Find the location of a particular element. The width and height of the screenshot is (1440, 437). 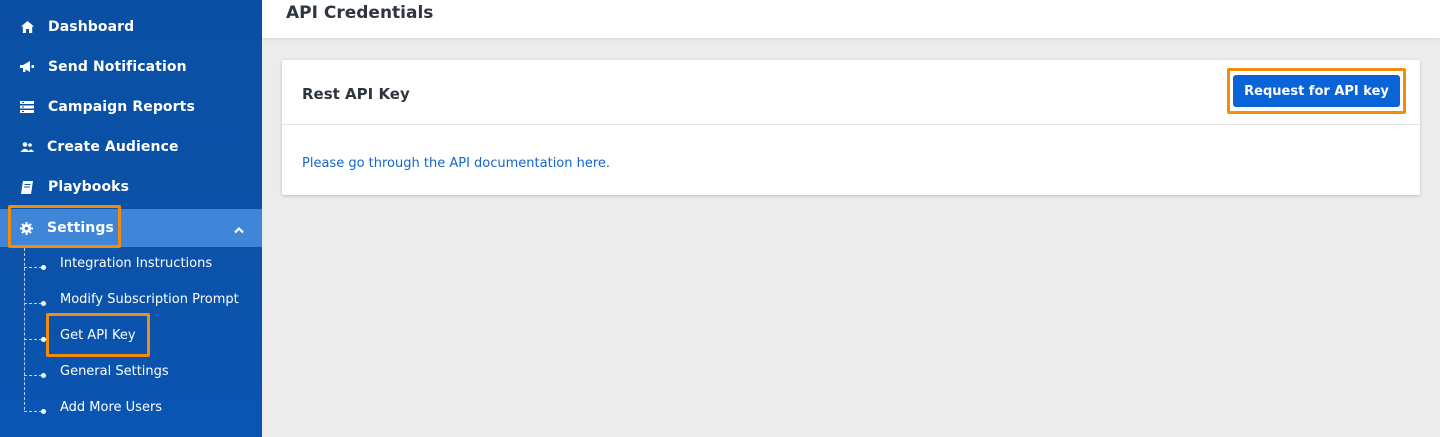

reports-icon is located at coordinates (27, 107).